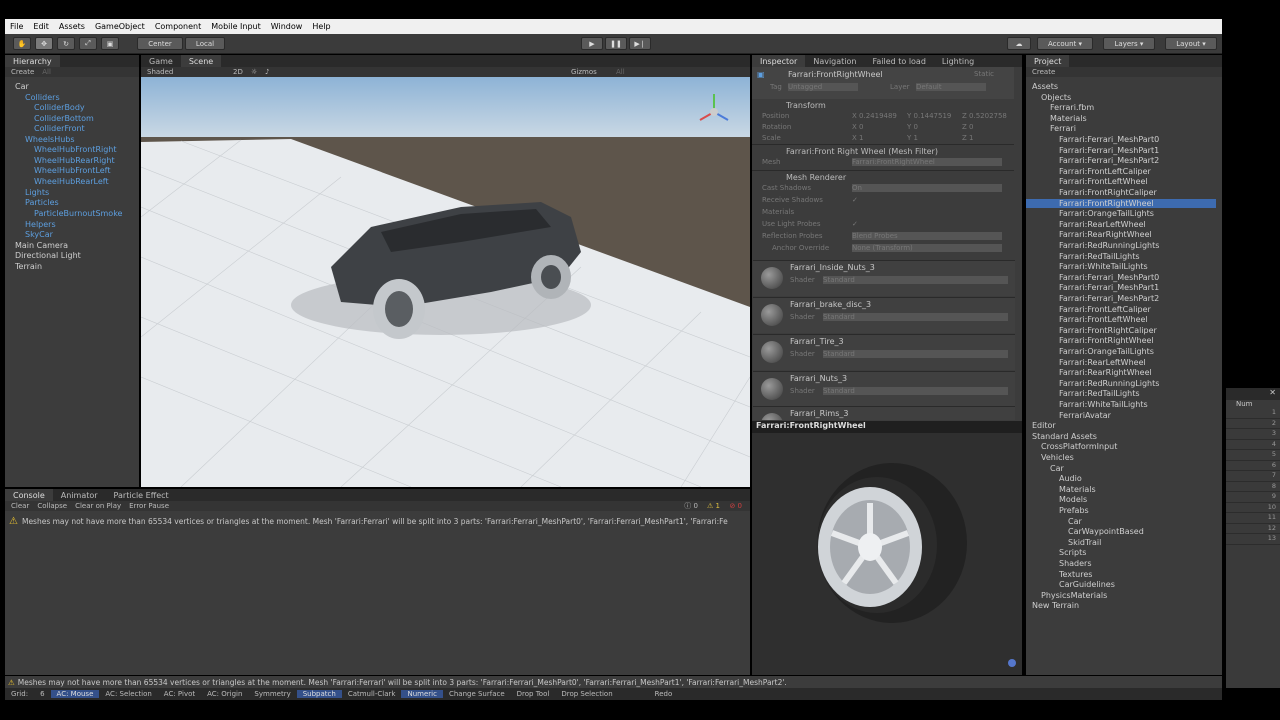  Describe the element at coordinates (778, 212) in the screenshot. I see `materials-label: Materials` at that location.